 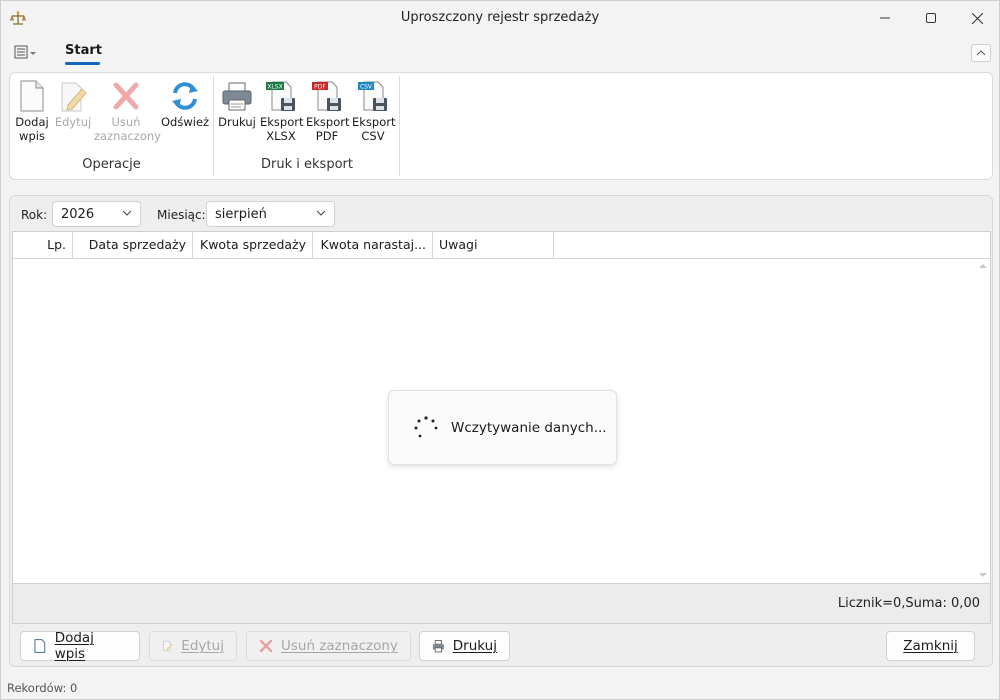 I want to click on chevron-up-icon, so click(x=981, y=53).